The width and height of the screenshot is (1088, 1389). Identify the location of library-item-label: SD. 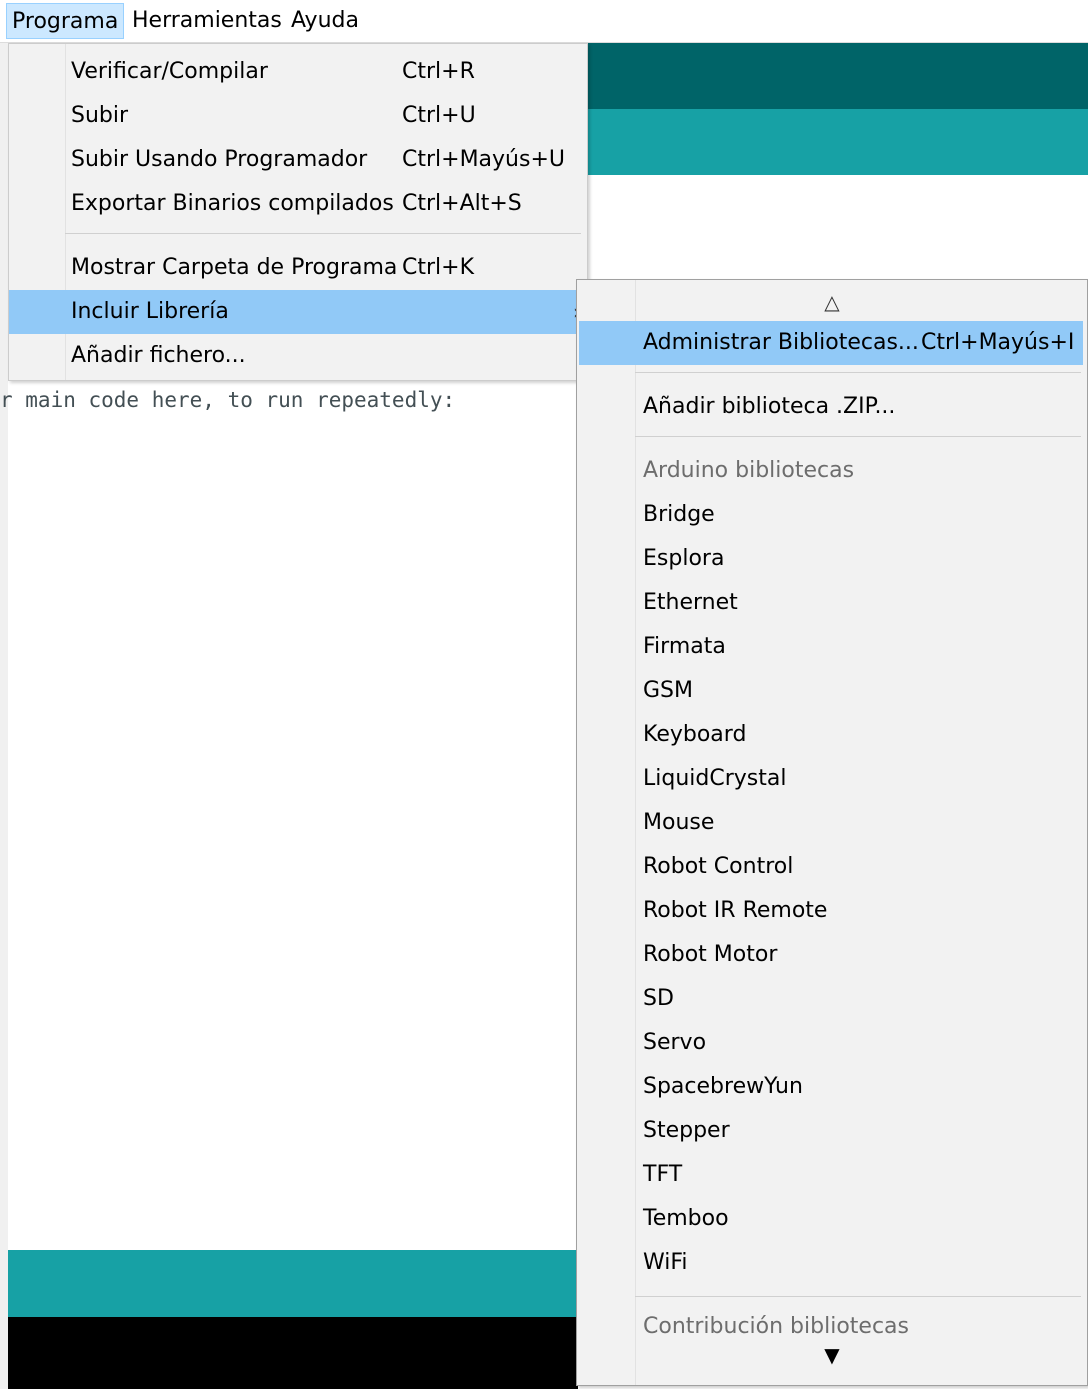
(658, 998).